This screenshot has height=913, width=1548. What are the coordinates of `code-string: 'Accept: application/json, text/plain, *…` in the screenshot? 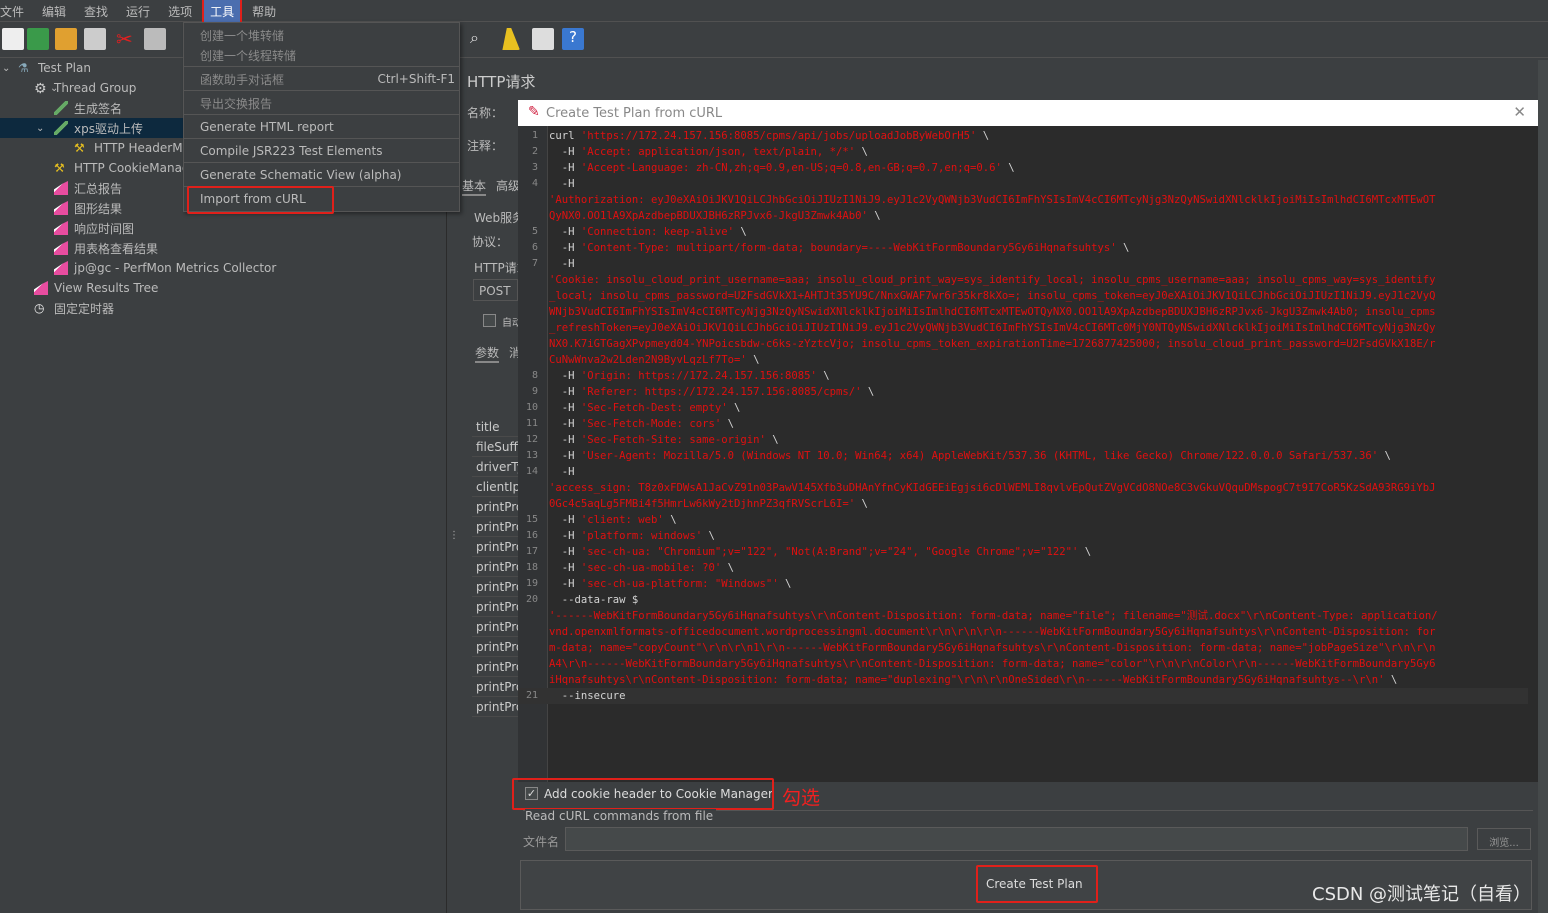 It's located at (718, 152).